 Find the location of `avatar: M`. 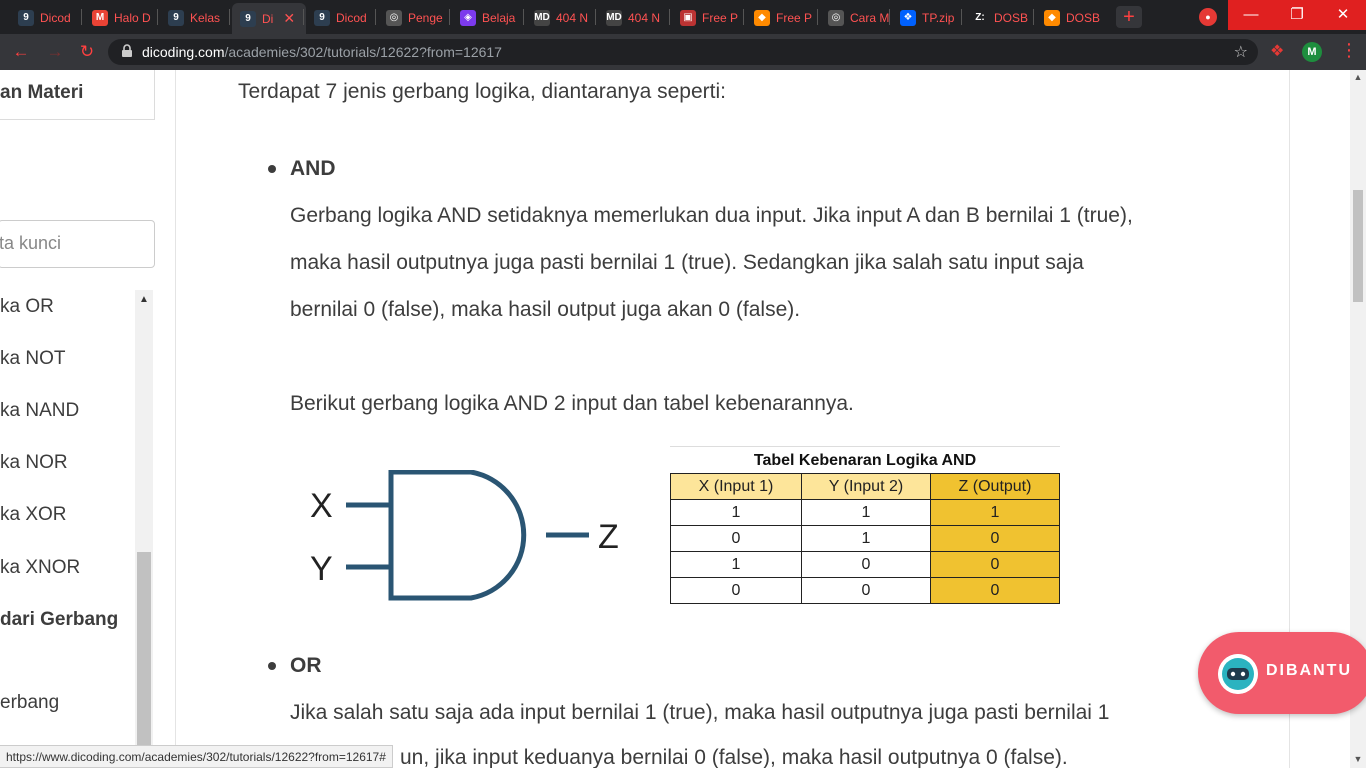

avatar: M is located at coordinates (1312, 52).